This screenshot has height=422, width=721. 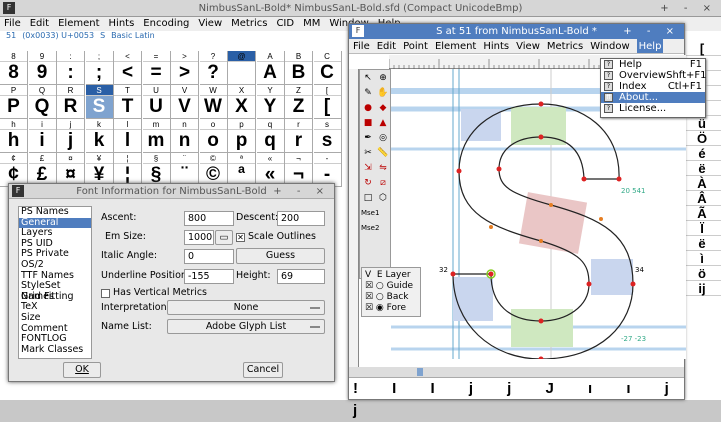 I want to click on scroll-thumb, so click(x=420, y=372).